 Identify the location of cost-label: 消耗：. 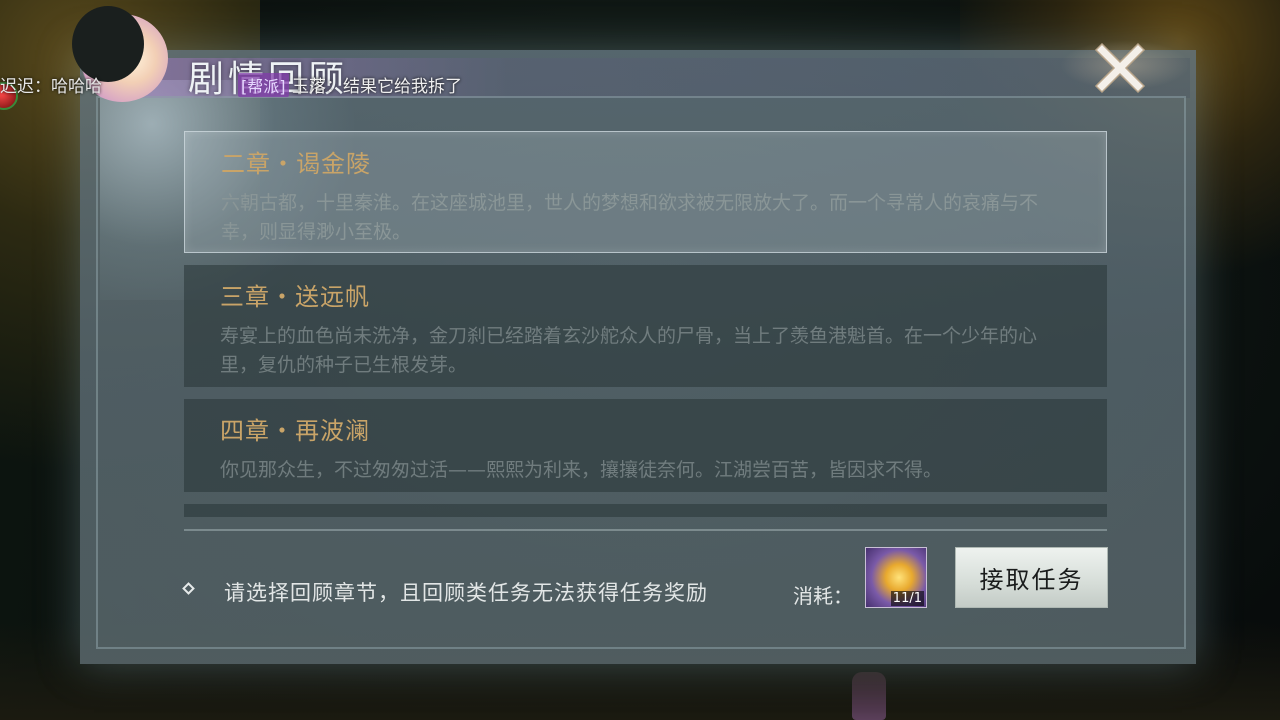
(823, 596).